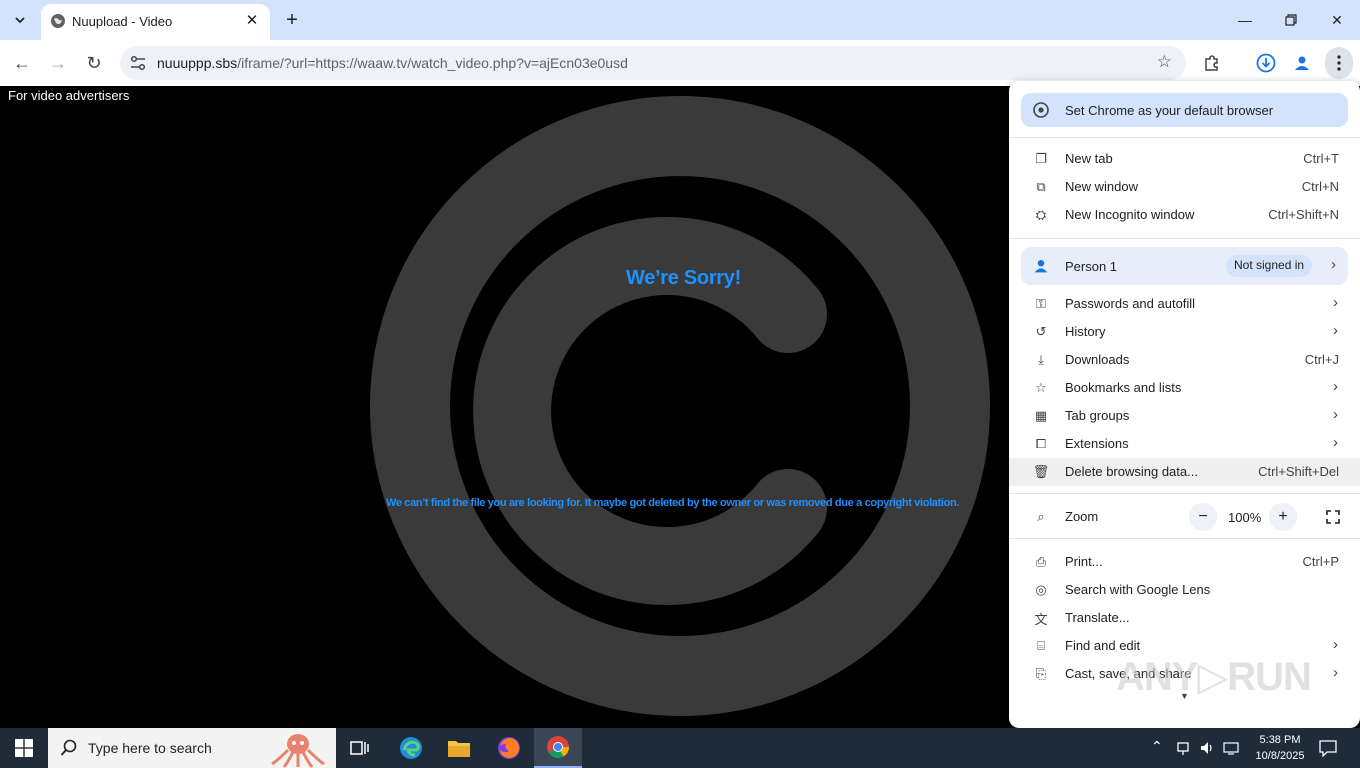 Image resolution: width=1360 pixels, height=768 pixels. What do you see at coordinates (1041, 303) in the screenshot?
I see `key-icon: ⚿` at bounding box center [1041, 303].